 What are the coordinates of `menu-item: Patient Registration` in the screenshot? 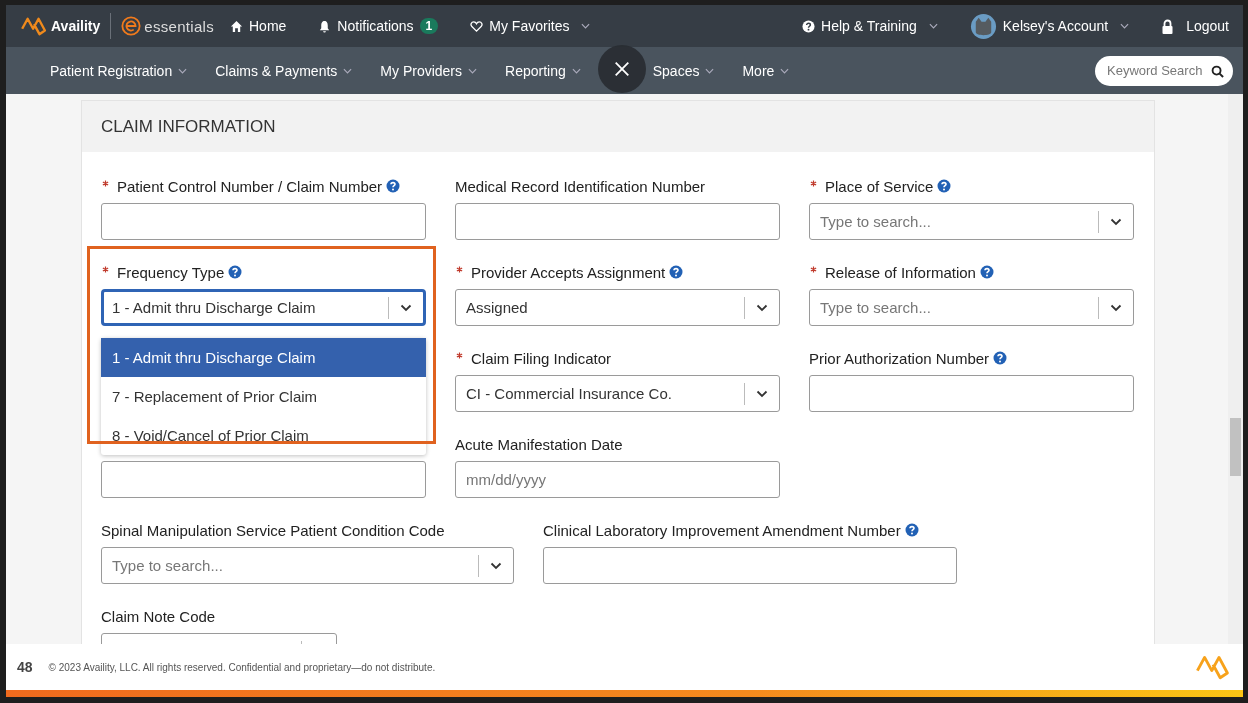 It's located at (119, 70).